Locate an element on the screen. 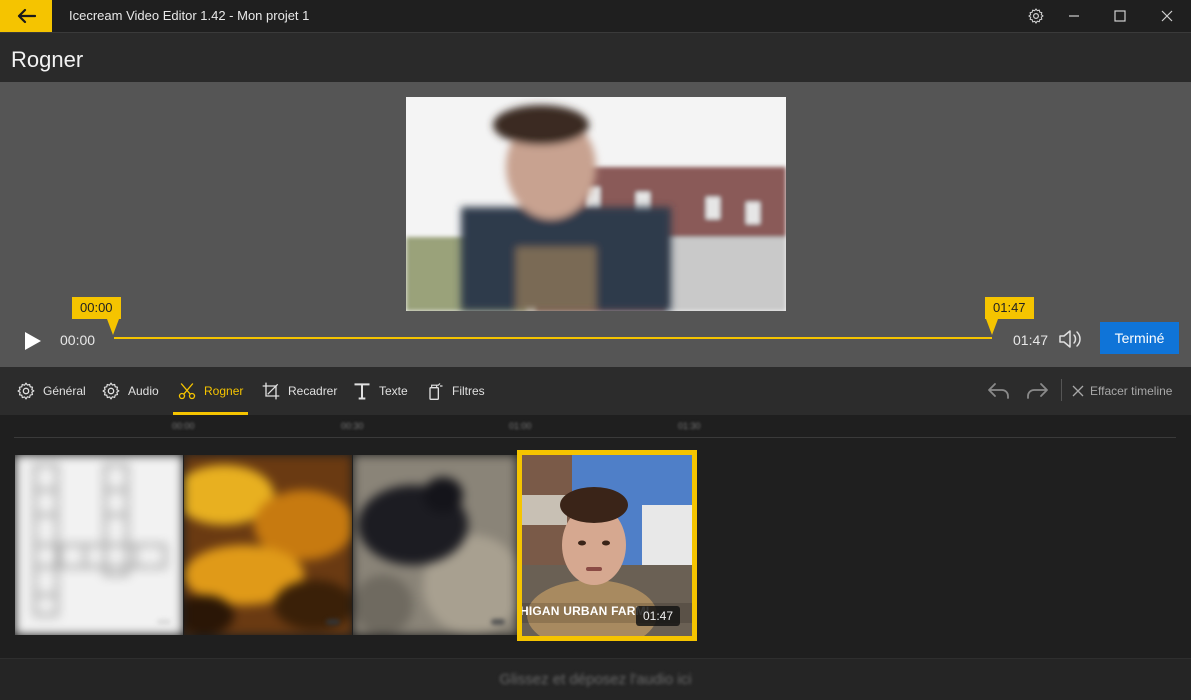 This screenshot has height=700, width=1191. volume-icon is located at coordinates (1070, 339).